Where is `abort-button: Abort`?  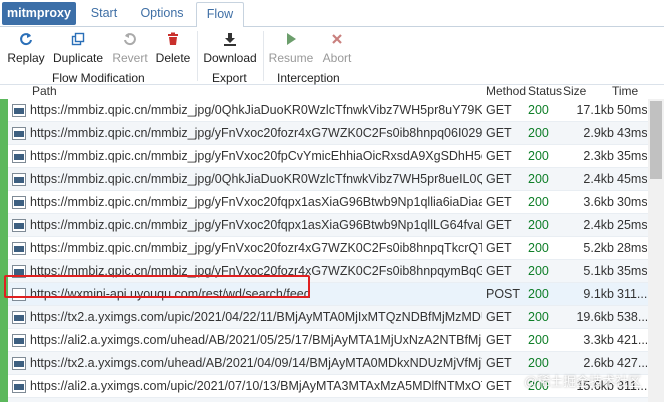
abort-button: Abort is located at coordinates (337, 50).